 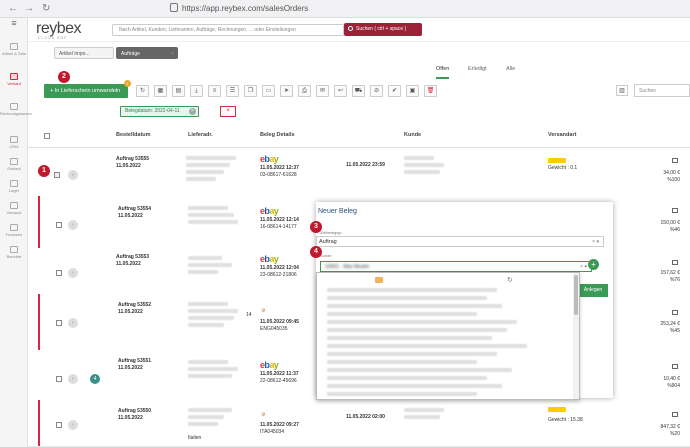 What do you see at coordinates (477, 69) in the screenshot?
I see `tab-erledigt: Erledigt` at bounding box center [477, 69].